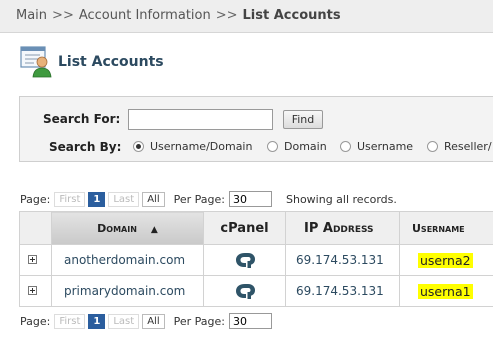 The height and width of the screenshot is (340, 493). I want to click on table-row: anotherdomain.com 69.174.53.131 userna2, so click(256, 260).